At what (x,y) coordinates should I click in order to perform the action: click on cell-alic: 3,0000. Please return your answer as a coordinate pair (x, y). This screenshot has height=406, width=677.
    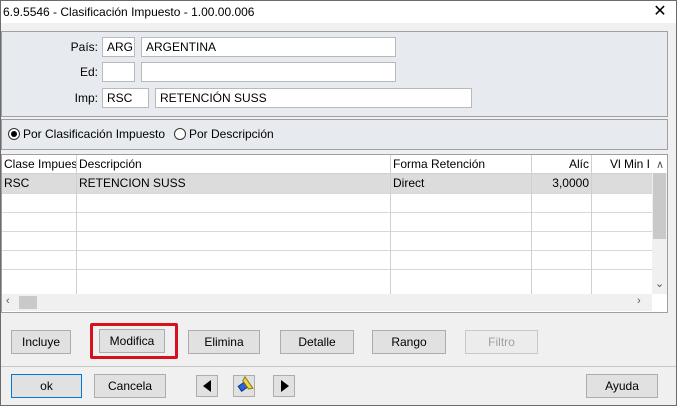
    Looking at the image, I should click on (562, 183).